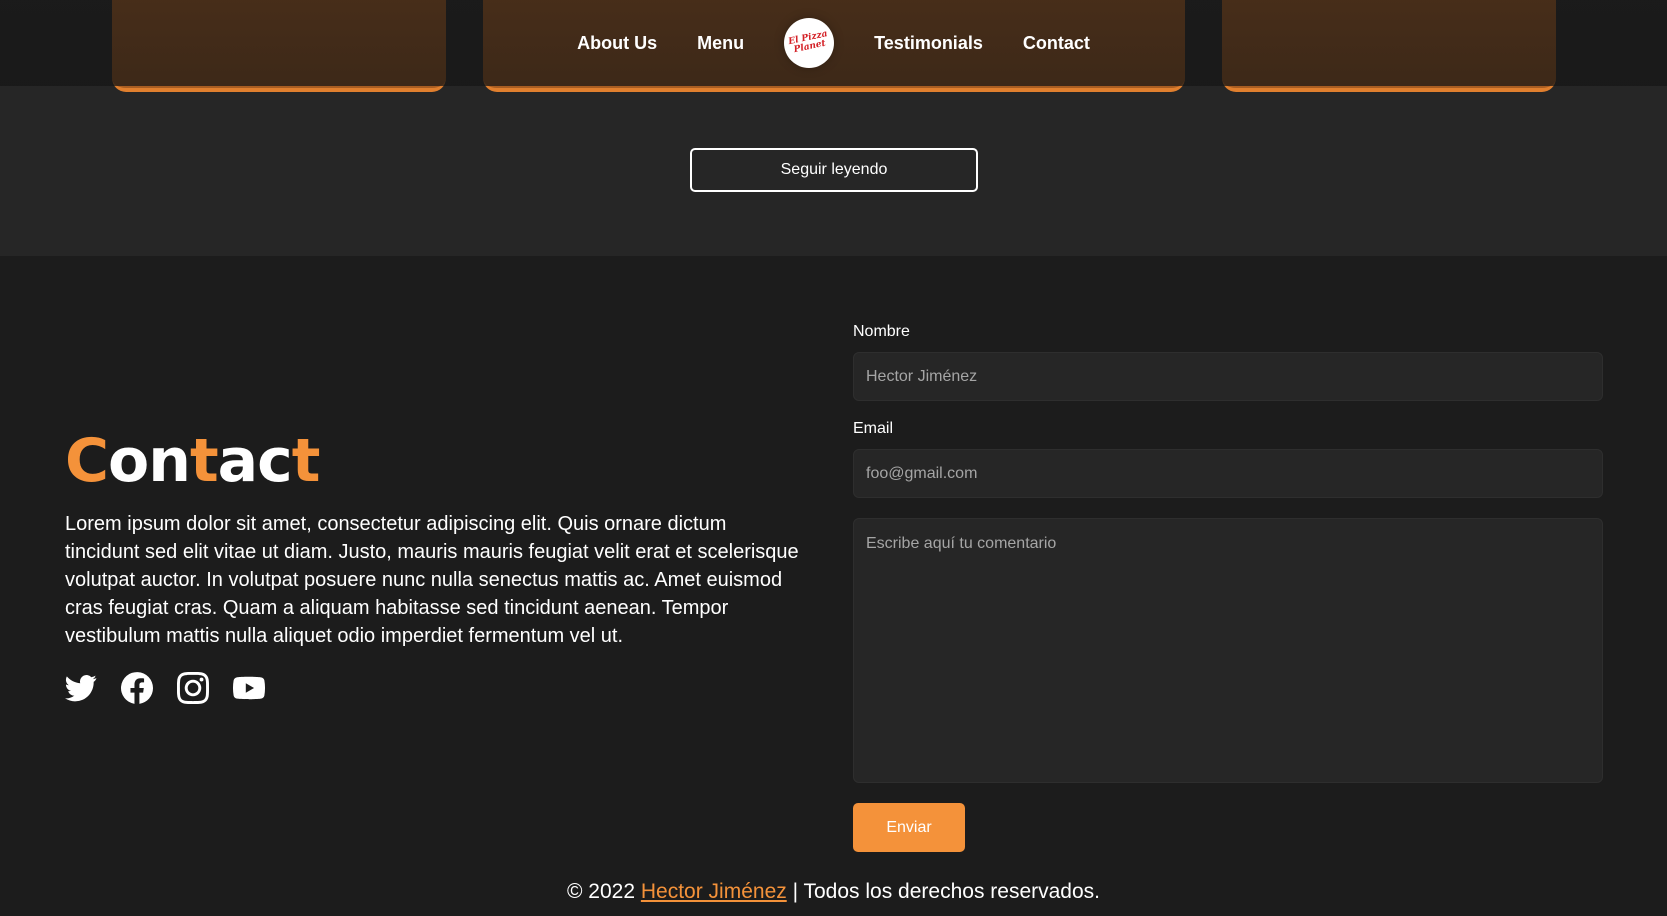  Describe the element at coordinates (149, 461) in the screenshot. I see `title-part: on` at that location.